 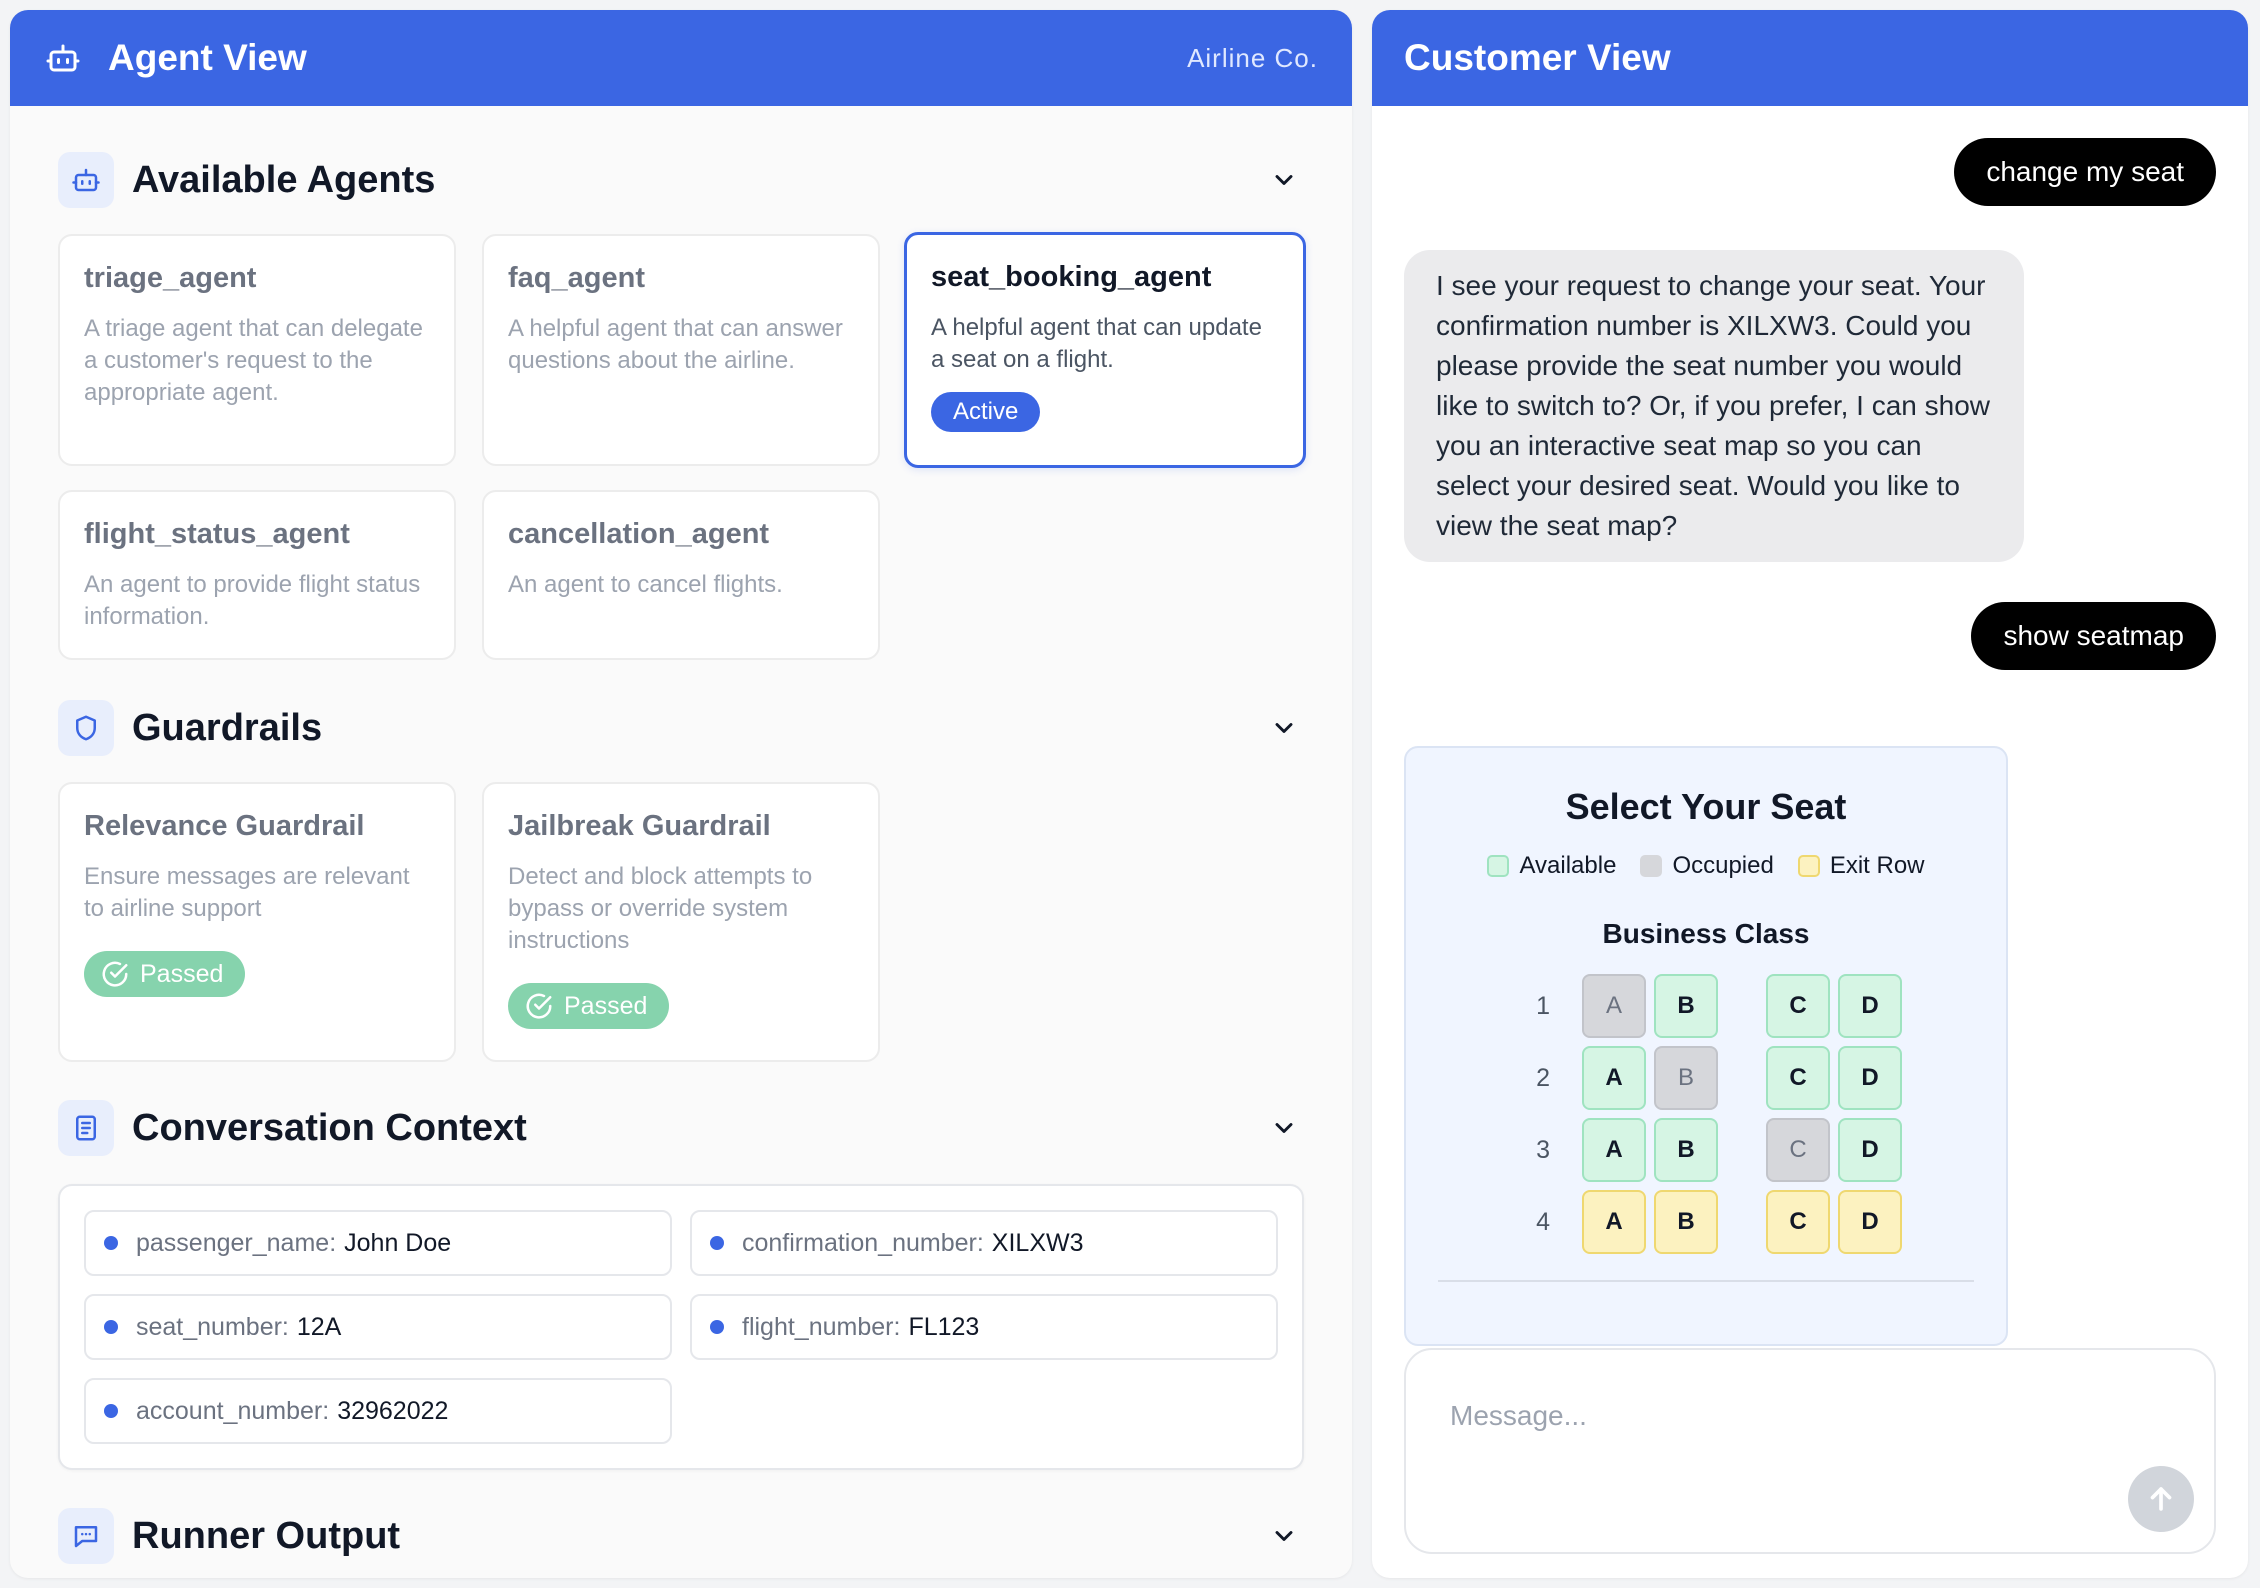 What do you see at coordinates (1706, 806) in the screenshot?
I see `seat-map-title: Select Your Seat` at bounding box center [1706, 806].